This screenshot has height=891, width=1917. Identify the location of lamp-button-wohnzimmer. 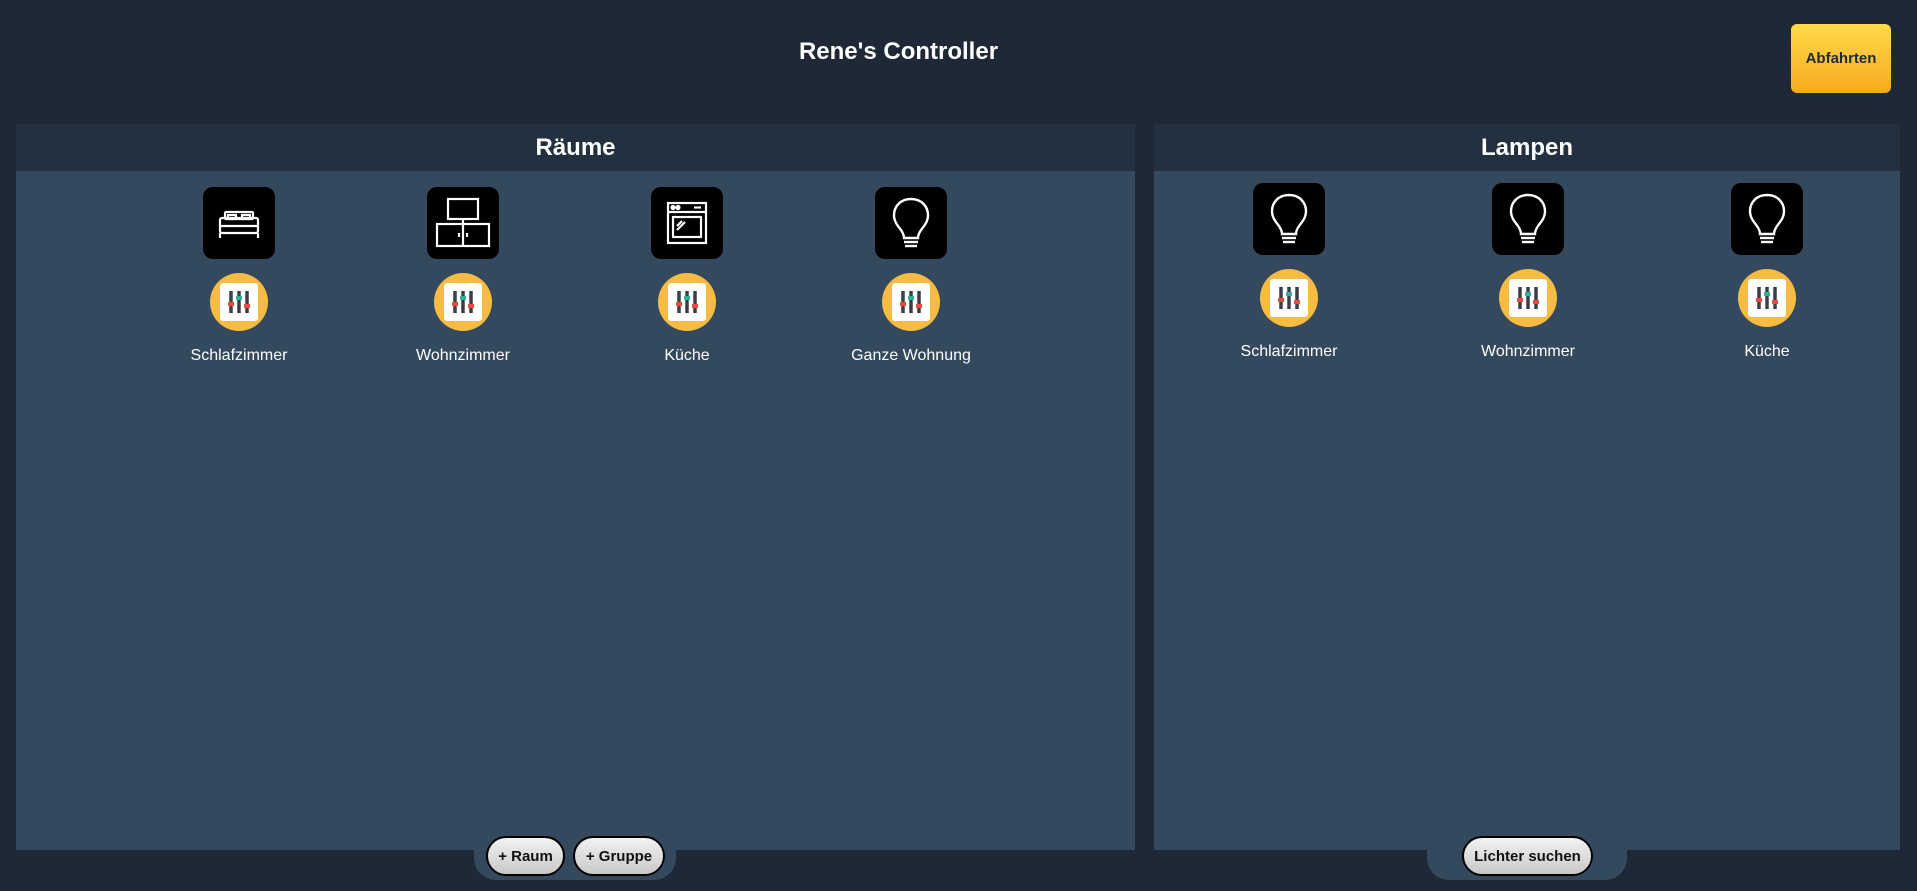
(1528, 219).